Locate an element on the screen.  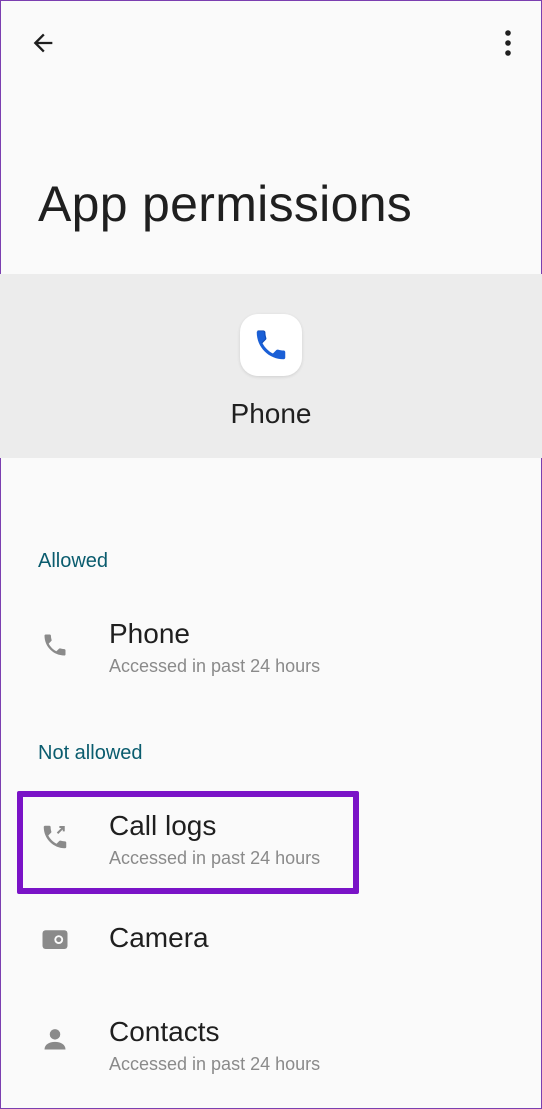
permission-title: Call logs is located at coordinates (163, 825).